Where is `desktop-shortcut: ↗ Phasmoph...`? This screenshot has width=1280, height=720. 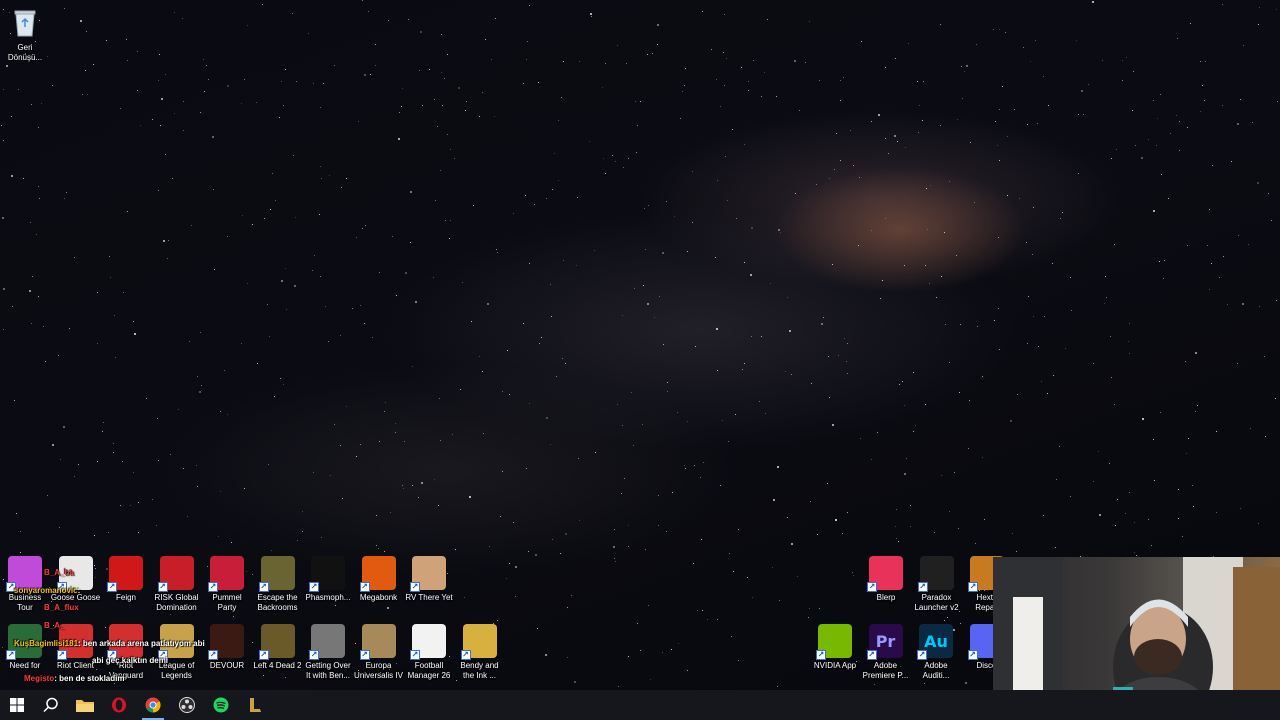
desktop-shortcut: ↗ Phasmoph... is located at coordinates (328, 579).